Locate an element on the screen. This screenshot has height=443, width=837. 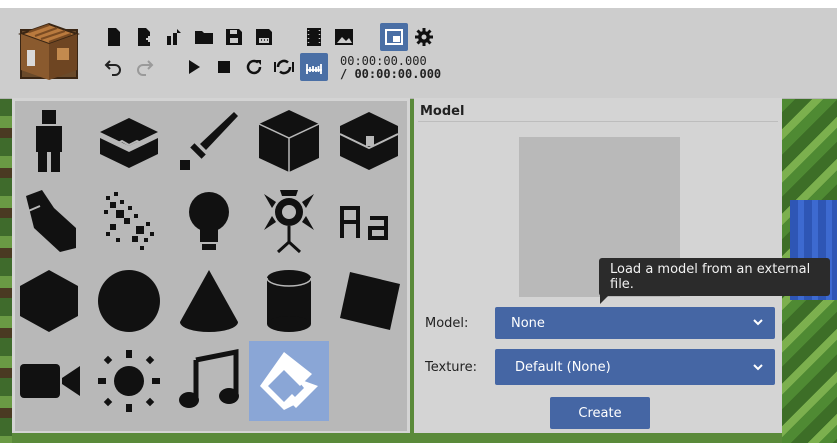
undo-icon is located at coordinates (112, 68).